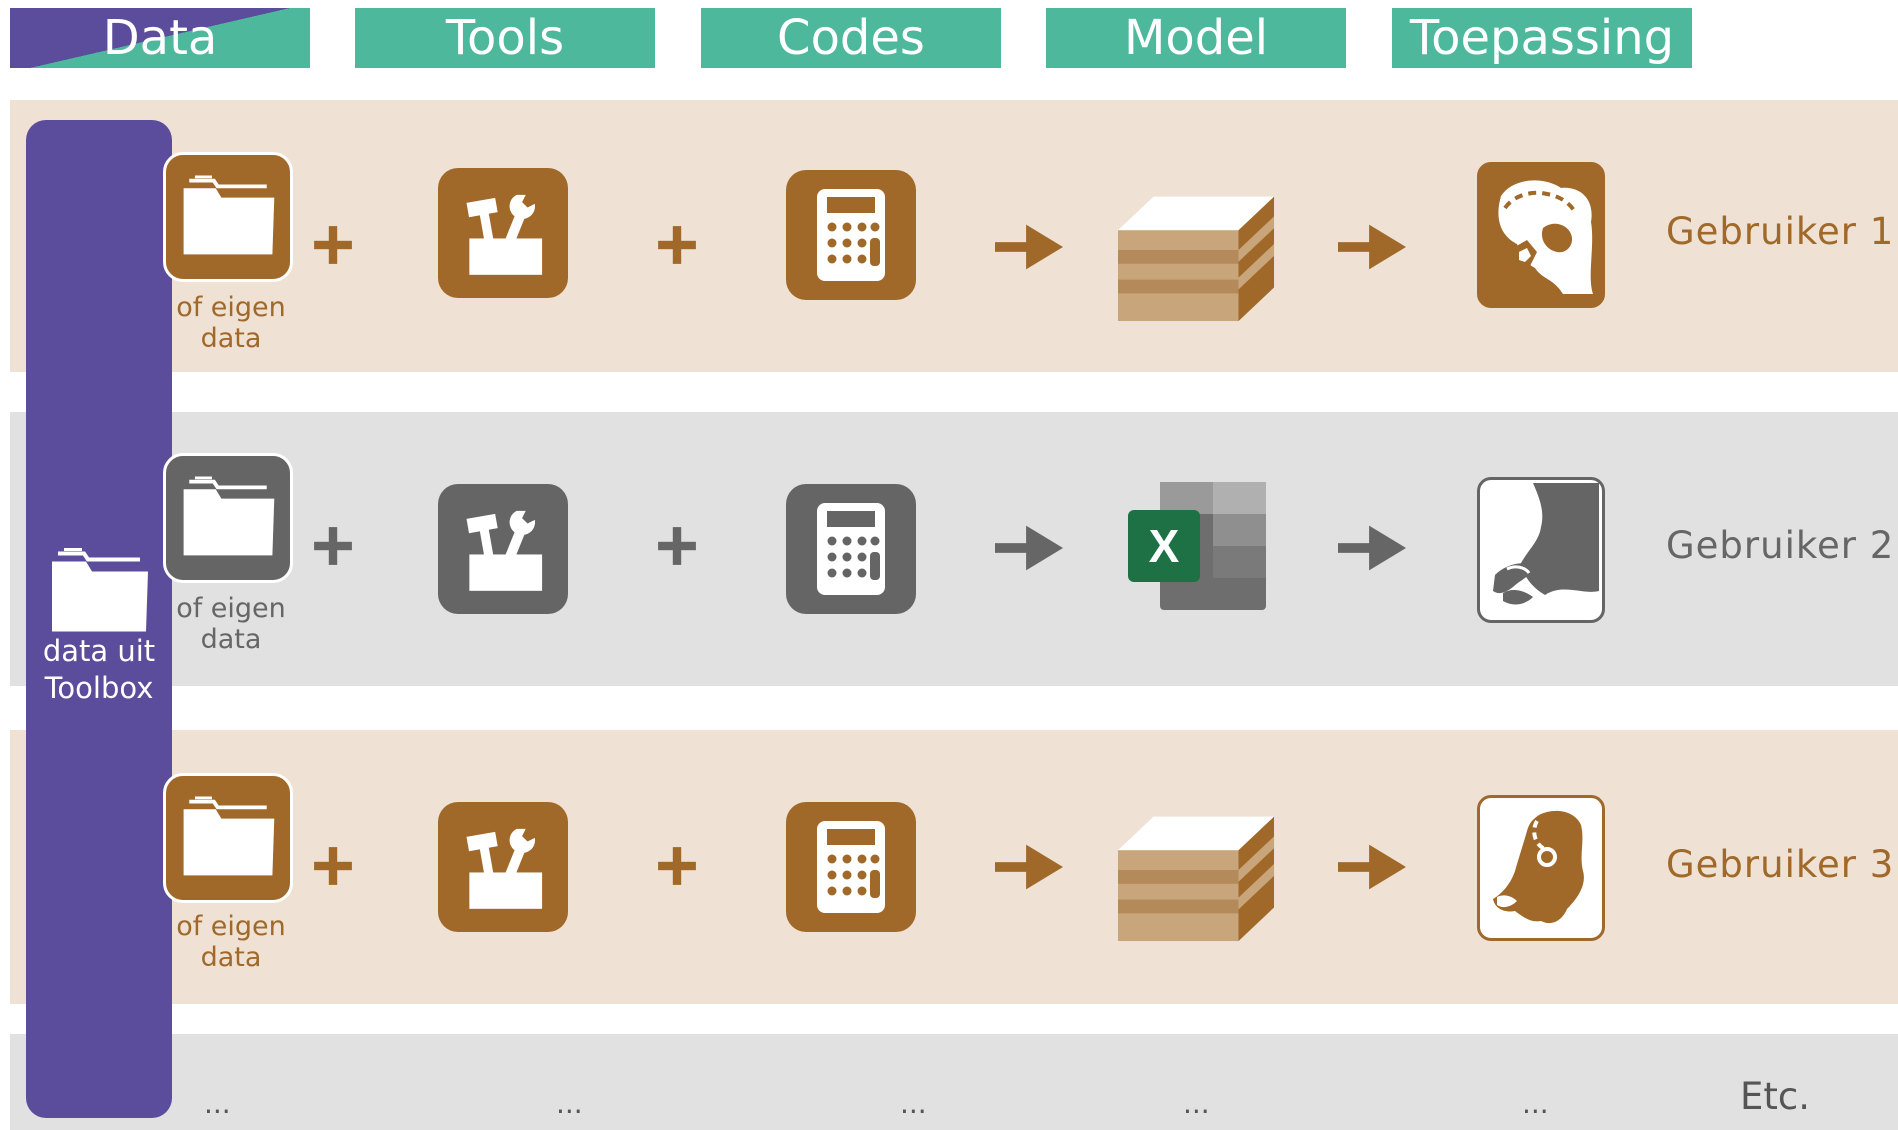  I want to click on header-toepassing: Toepassing, so click(1542, 38).